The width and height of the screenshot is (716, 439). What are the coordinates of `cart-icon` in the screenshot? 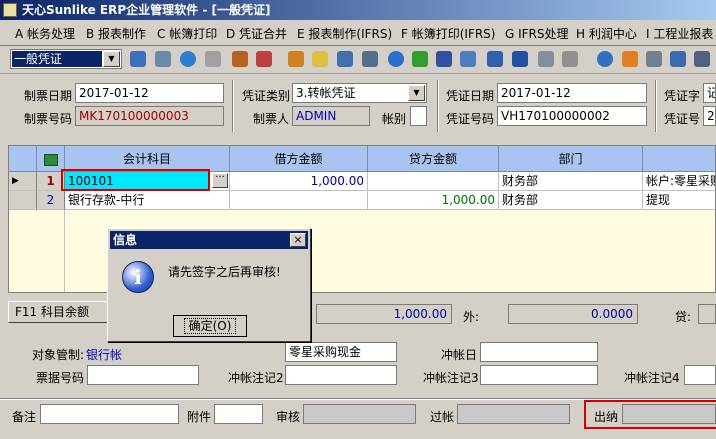 It's located at (468, 59).